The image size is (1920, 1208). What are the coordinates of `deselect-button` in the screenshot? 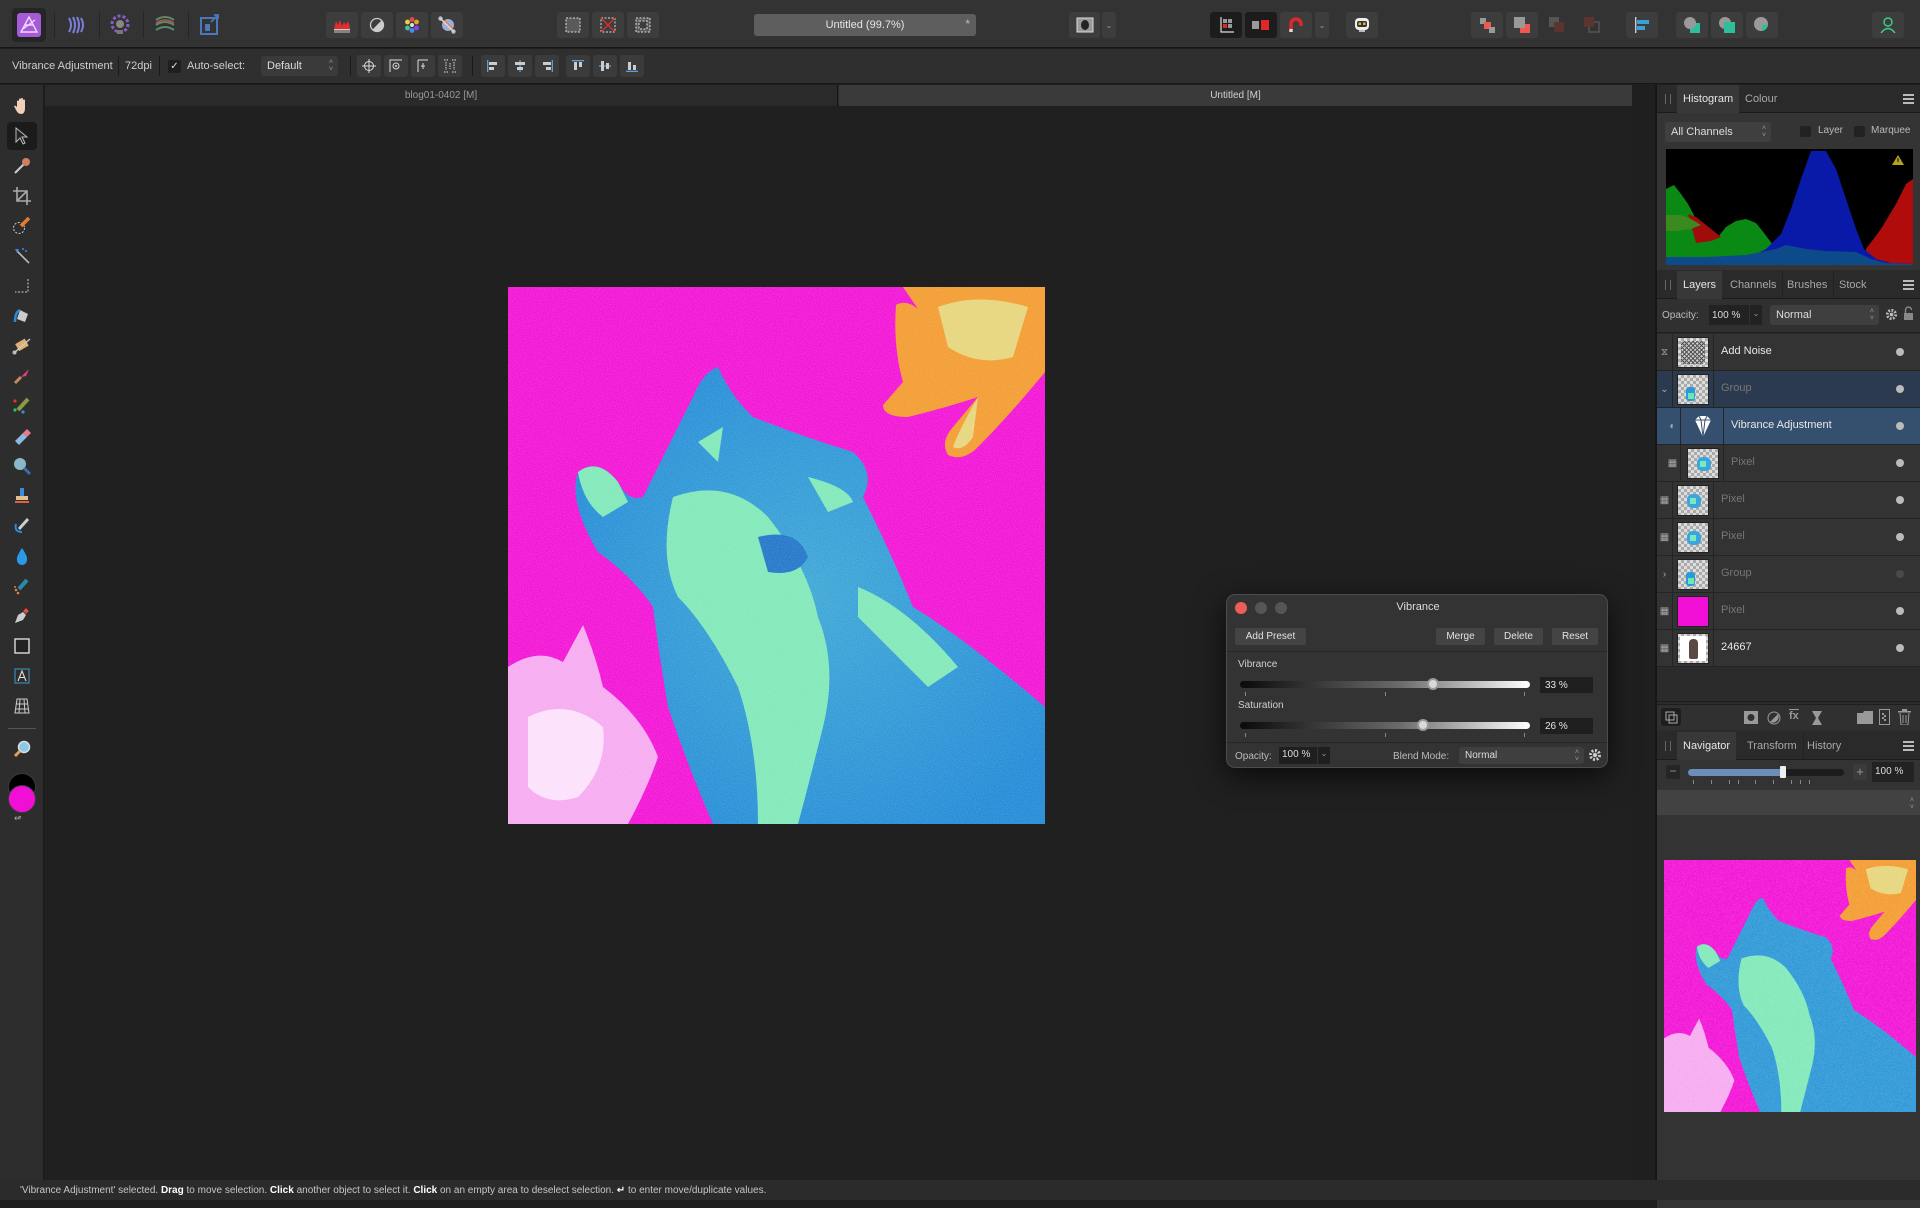 It's located at (608, 25).